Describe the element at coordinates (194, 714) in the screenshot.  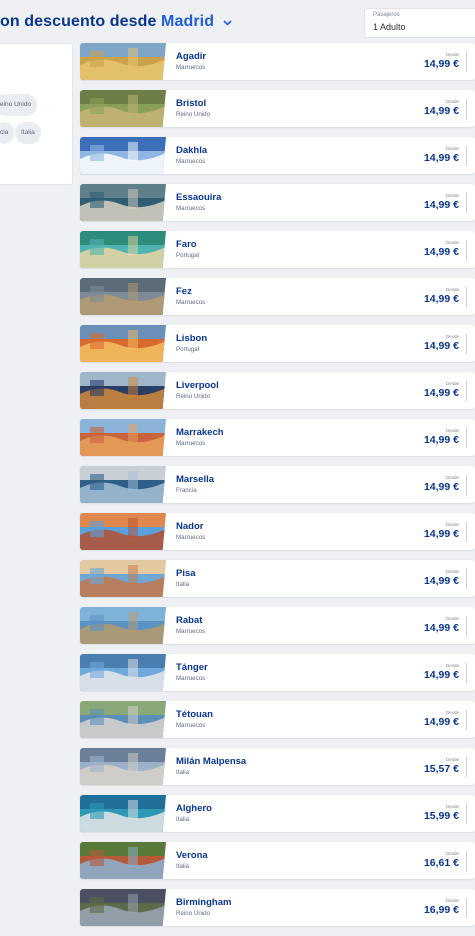
I see `destination-city: Tétouan` at that location.